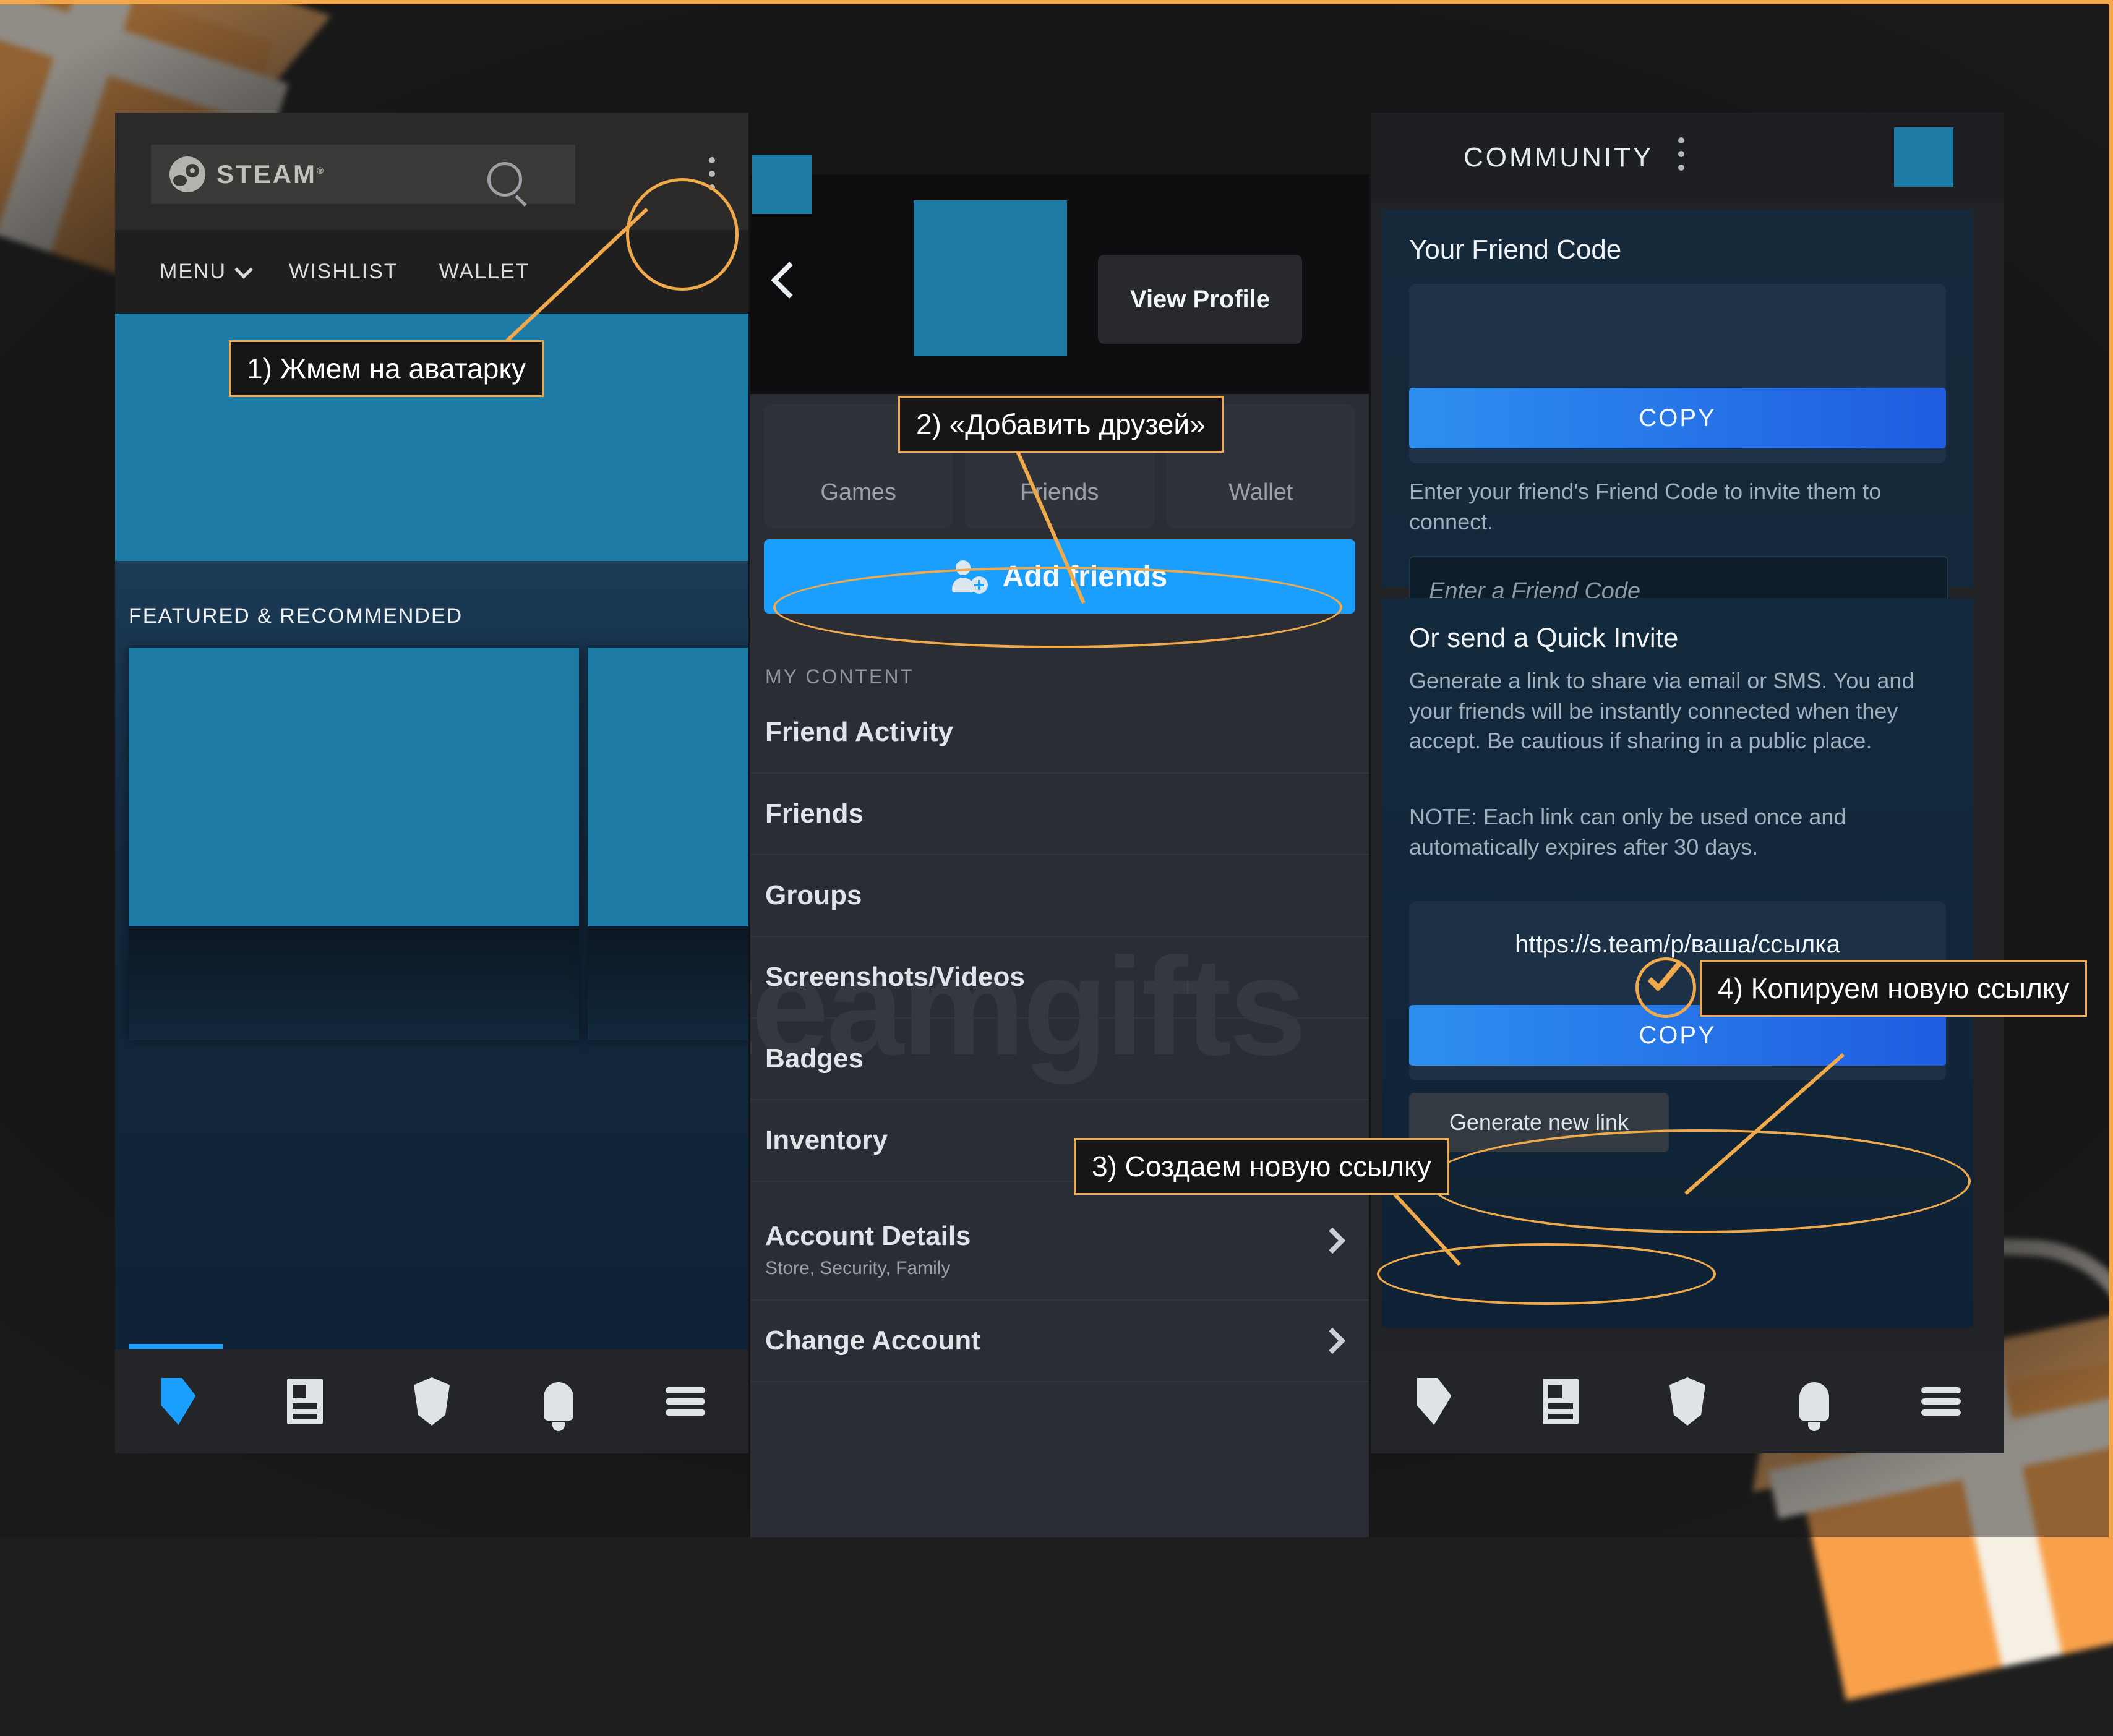 This screenshot has height=1736, width=2113. I want to click on menu-item-account-details-sublabel: Store, Security, Family, so click(858, 1268).